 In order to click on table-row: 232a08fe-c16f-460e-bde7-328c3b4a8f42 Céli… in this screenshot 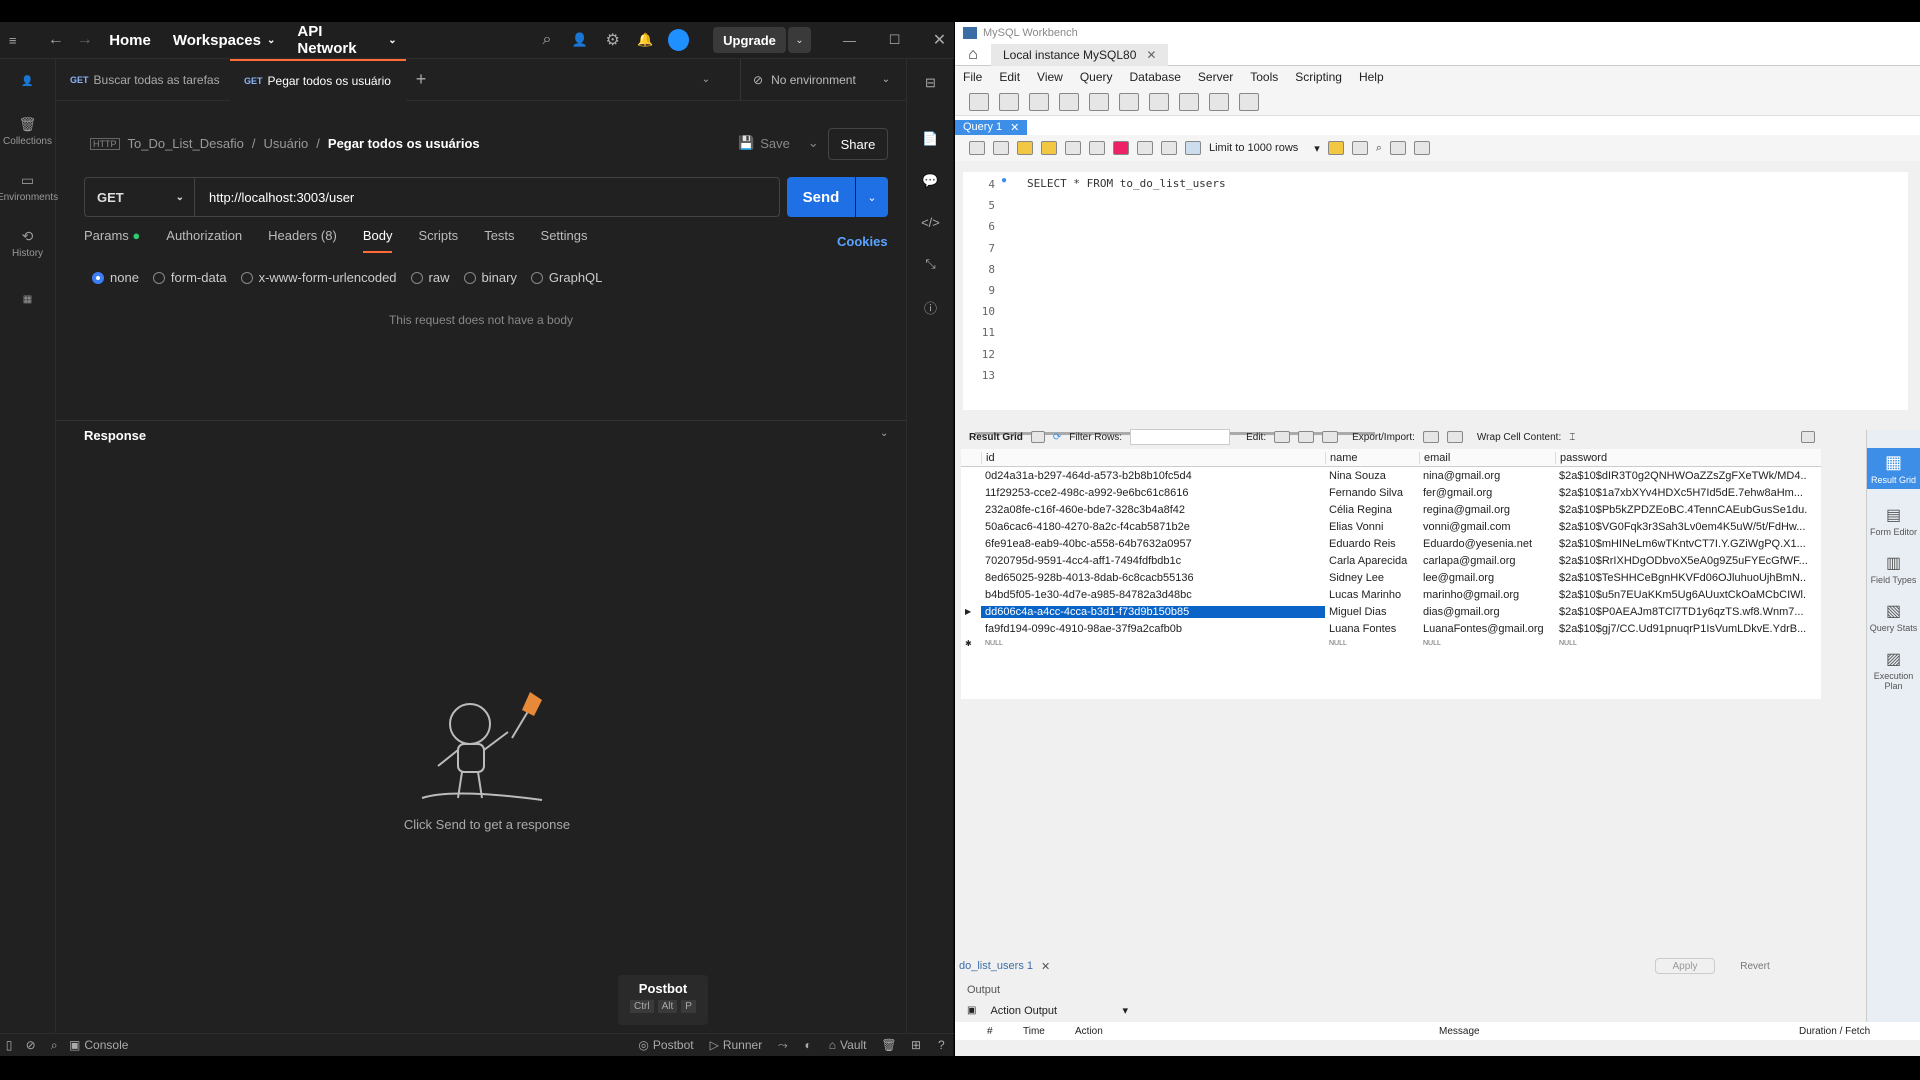, I will do `click(1391, 509)`.